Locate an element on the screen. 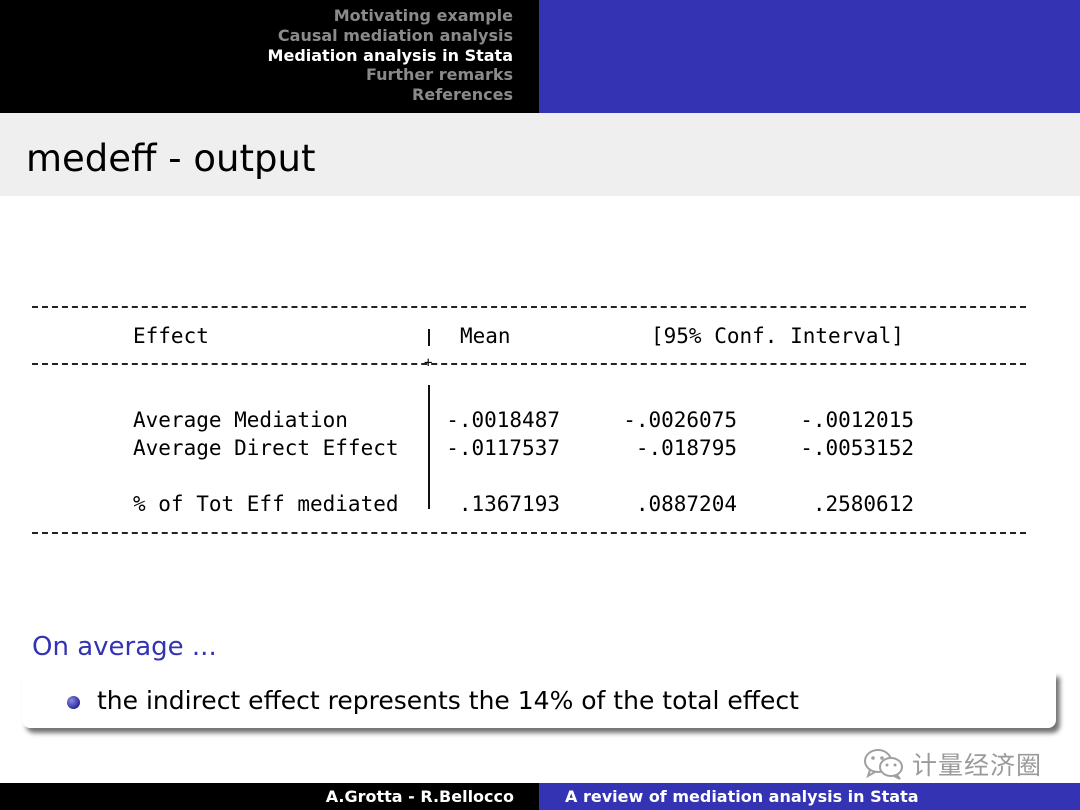 The image size is (1080, 810). wechat-icon is located at coordinates (883, 764).